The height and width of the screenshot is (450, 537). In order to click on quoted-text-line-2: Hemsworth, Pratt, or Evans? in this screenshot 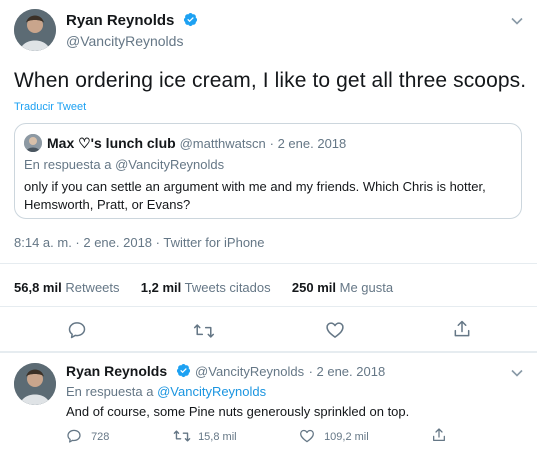, I will do `click(107, 204)`.